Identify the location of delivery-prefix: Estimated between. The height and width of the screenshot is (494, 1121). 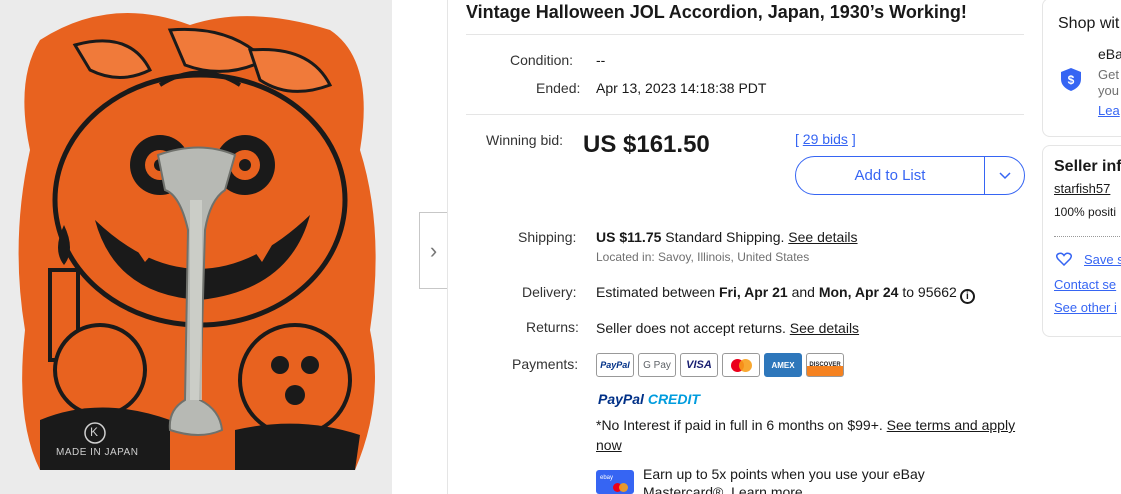
(657, 292).